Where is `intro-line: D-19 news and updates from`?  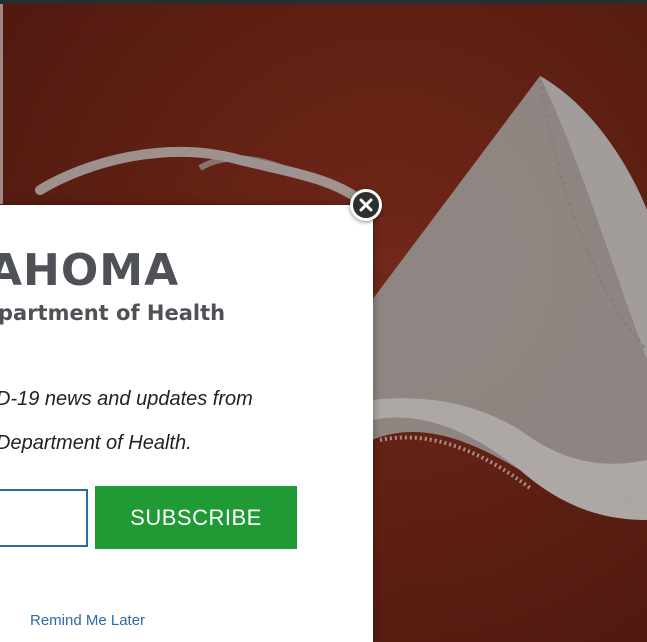
intro-line: D-19 news and updates from is located at coordinates (126, 399).